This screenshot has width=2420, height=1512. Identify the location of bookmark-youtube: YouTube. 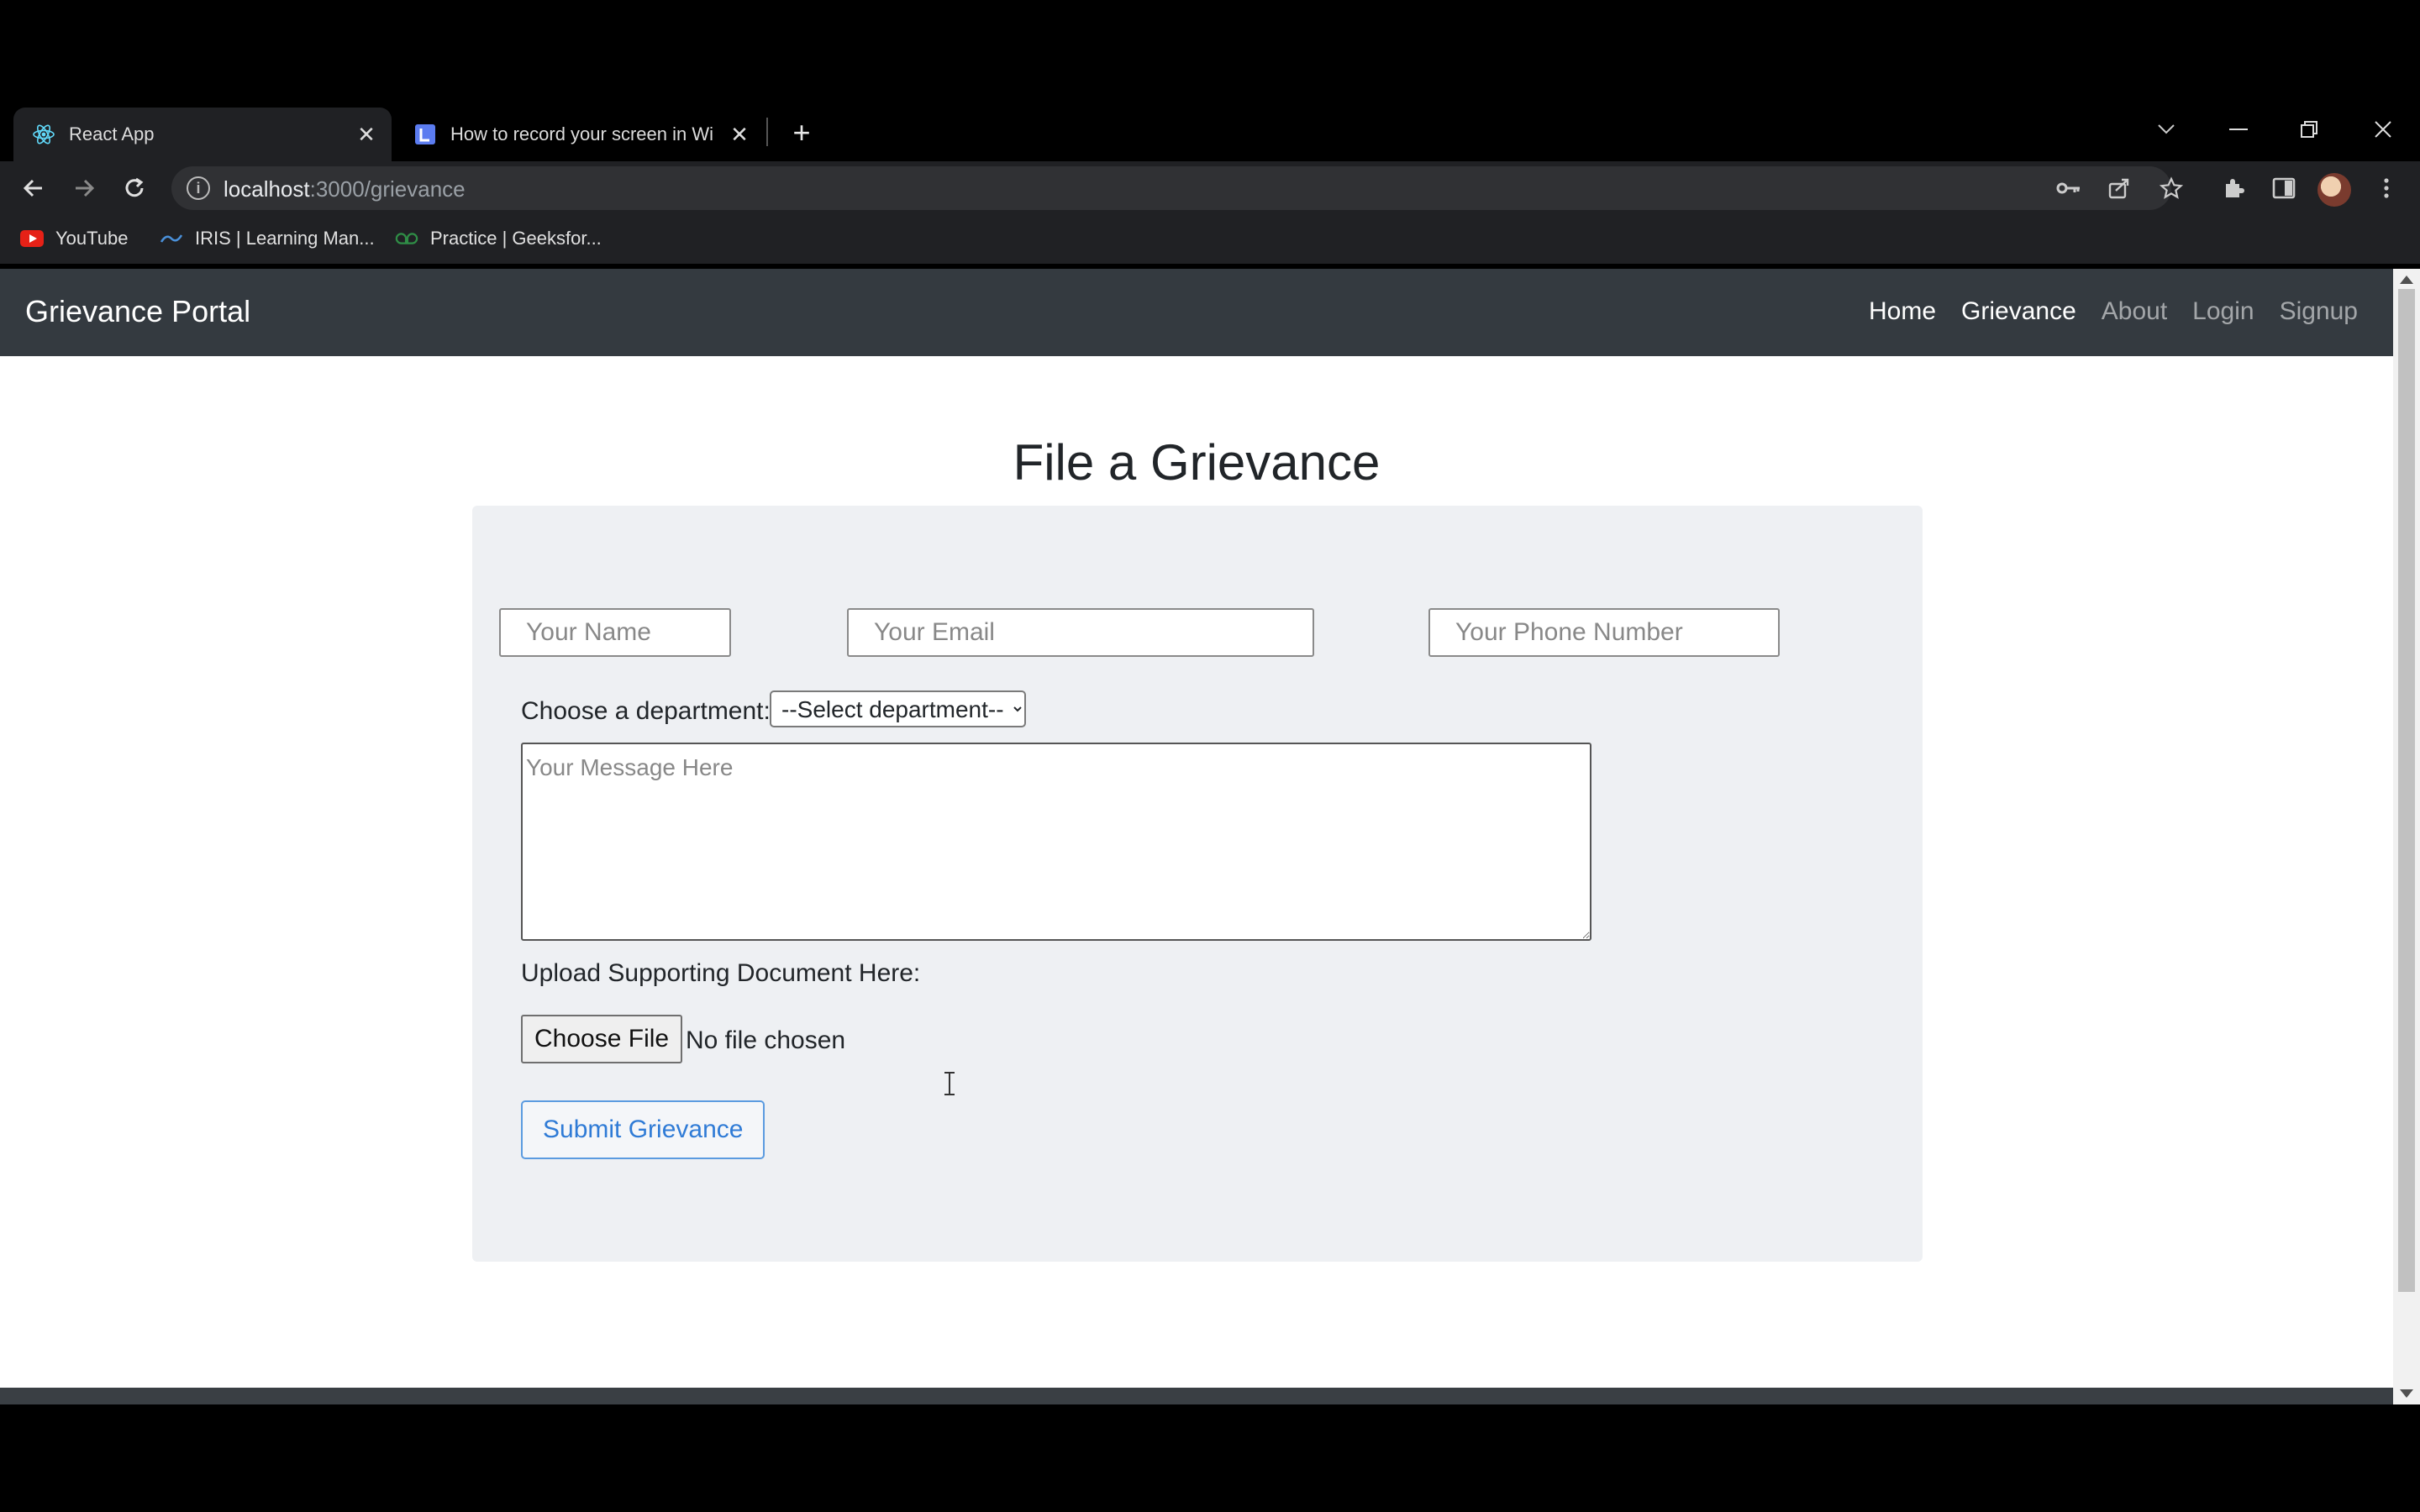
(74, 238).